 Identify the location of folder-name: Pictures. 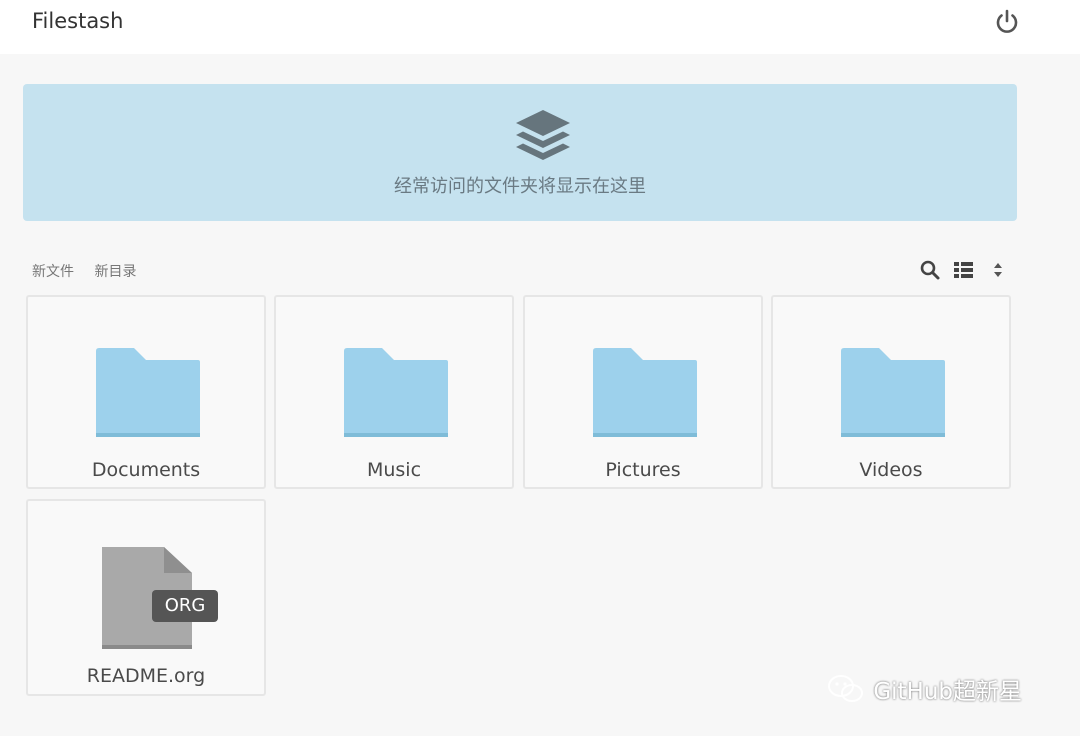
(643, 470).